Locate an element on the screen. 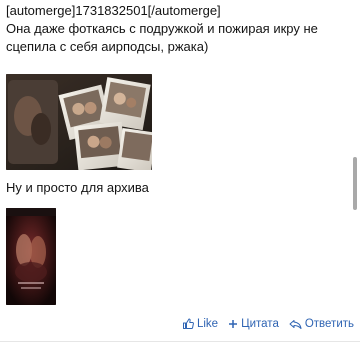 The width and height of the screenshot is (360, 345). post-text-line: Ну и просто для архива is located at coordinates (77, 187).